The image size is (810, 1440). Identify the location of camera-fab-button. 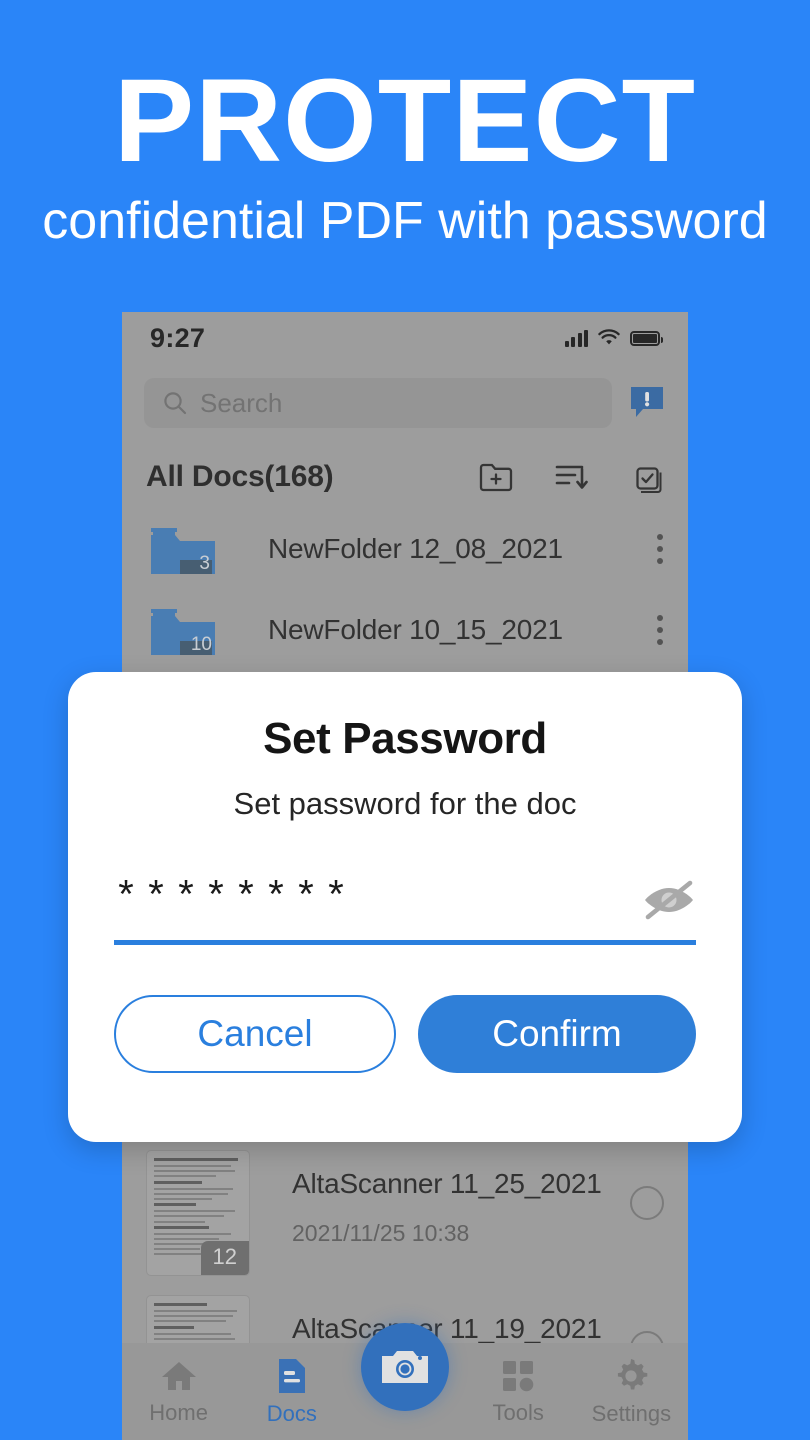
(405, 1367).